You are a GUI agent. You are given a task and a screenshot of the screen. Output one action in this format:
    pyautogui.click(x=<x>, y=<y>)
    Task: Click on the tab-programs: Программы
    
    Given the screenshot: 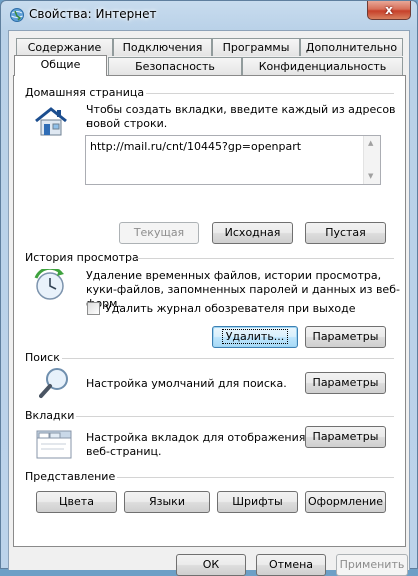 What is the action you would take?
    pyautogui.click(x=256, y=47)
    